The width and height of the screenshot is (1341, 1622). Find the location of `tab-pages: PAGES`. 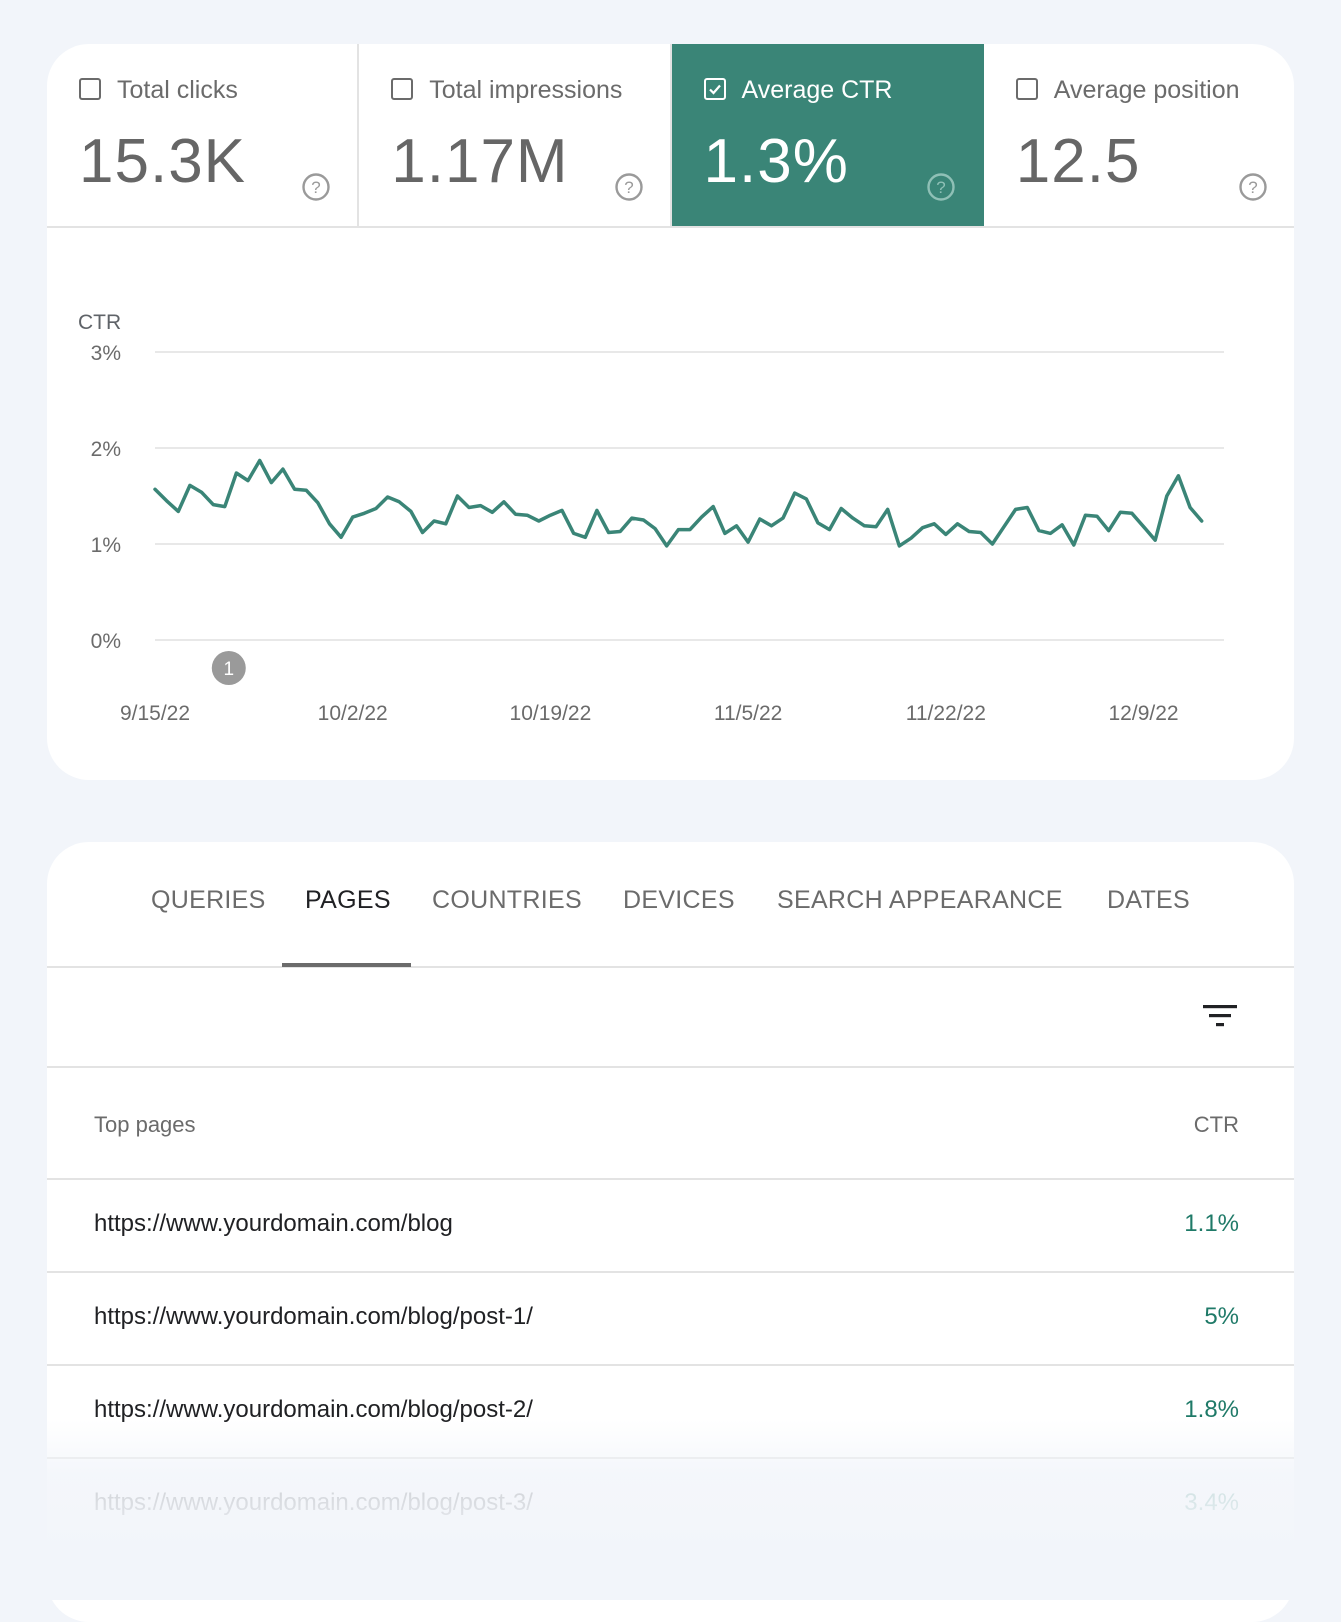

tab-pages: PAGES is located at coordinates (348, 900).